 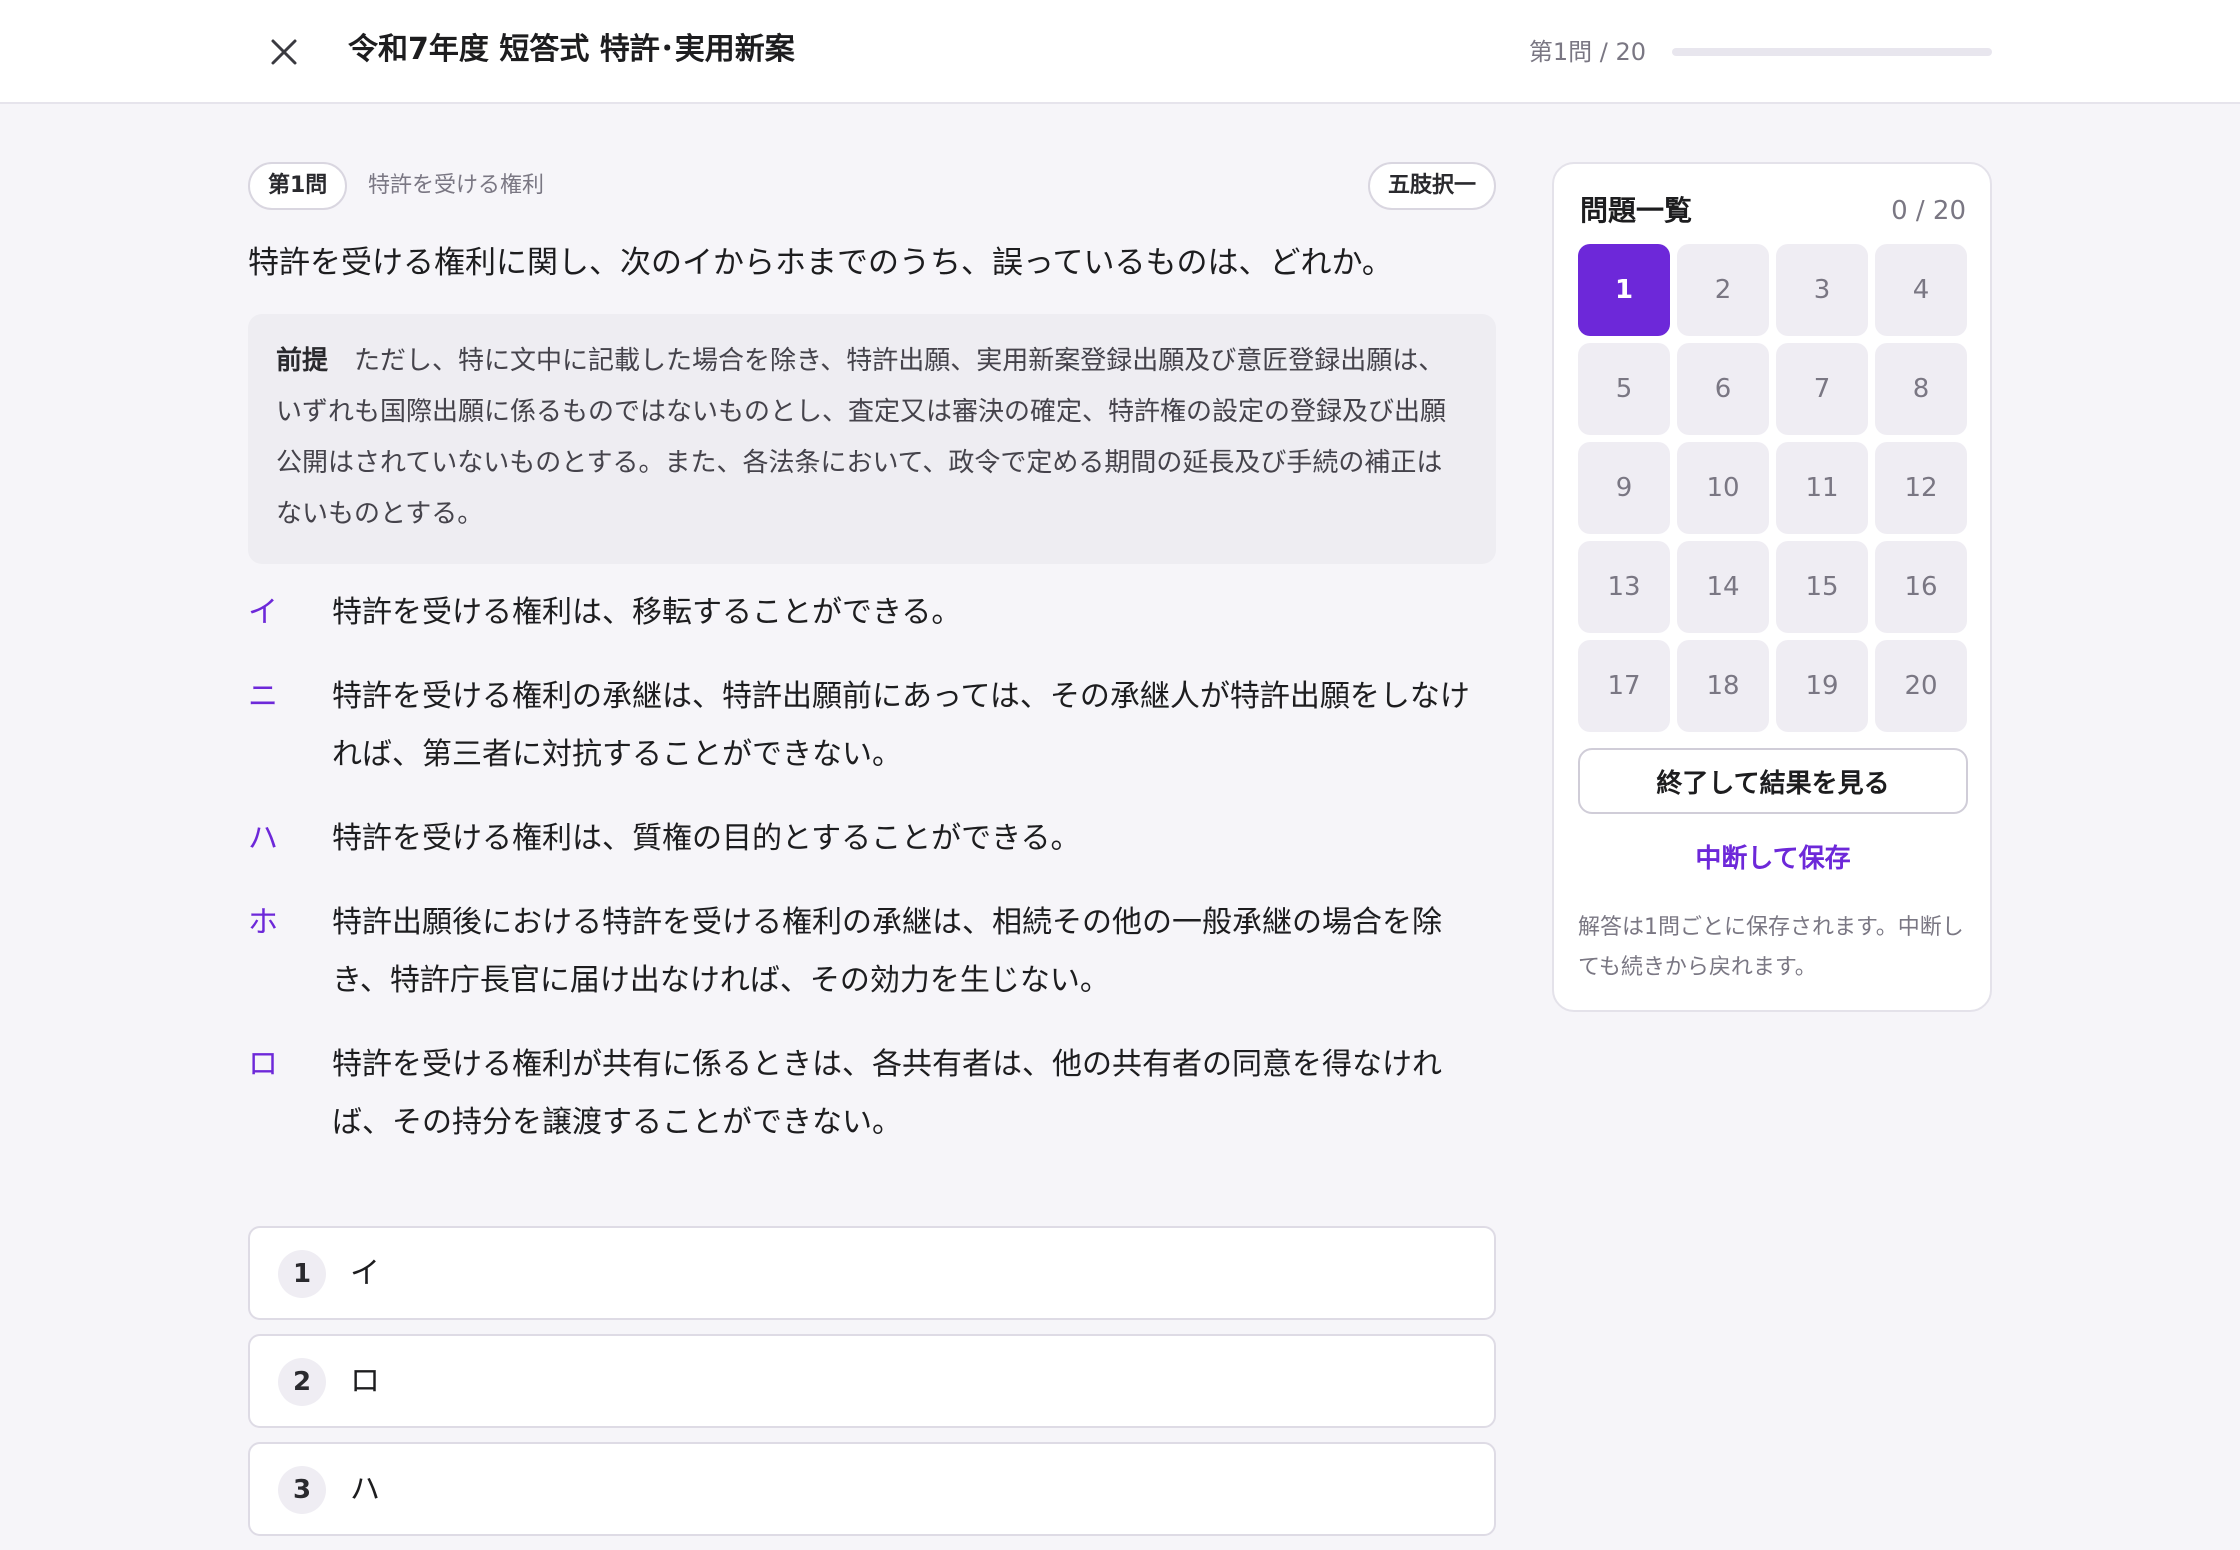 What do you see at coordinates (1624, 587) in the screenshot?
I see `question-nav-13: 13` at bounding box center [1624, 587].